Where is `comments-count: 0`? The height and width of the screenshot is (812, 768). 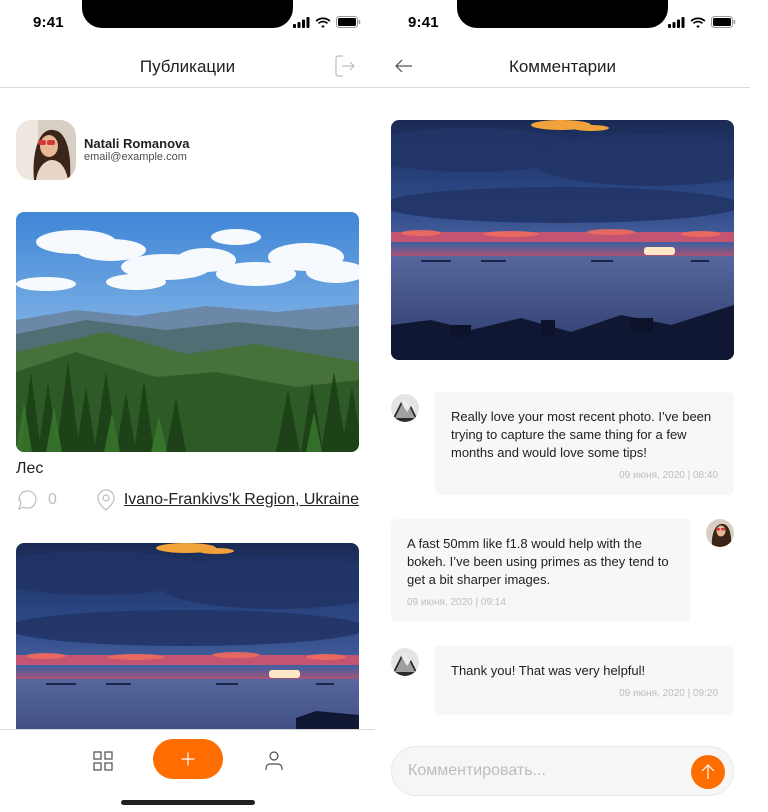
comments-count: 0 is located at coordinates (52, 499).